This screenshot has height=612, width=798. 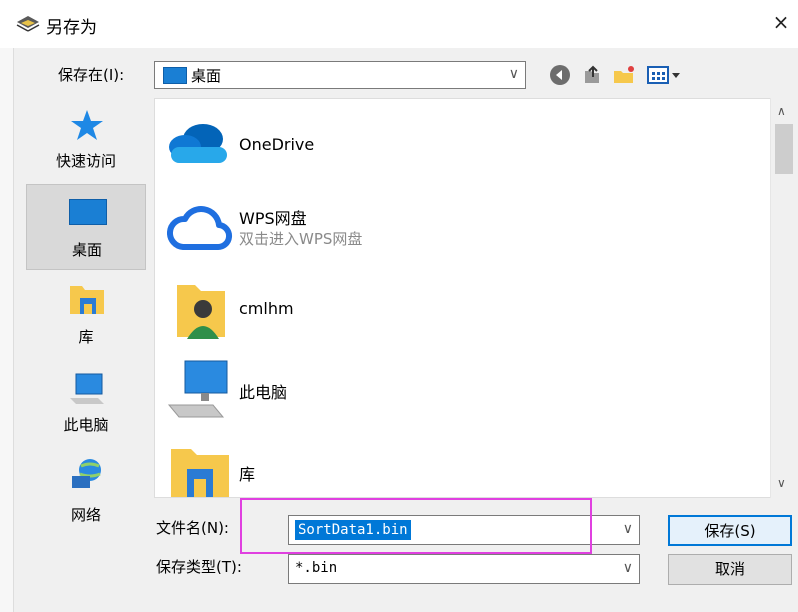 What do you see at coordinates (198, 143) in the screenshot?
I see `onedrive-icon` at bounding box center [198, 143].